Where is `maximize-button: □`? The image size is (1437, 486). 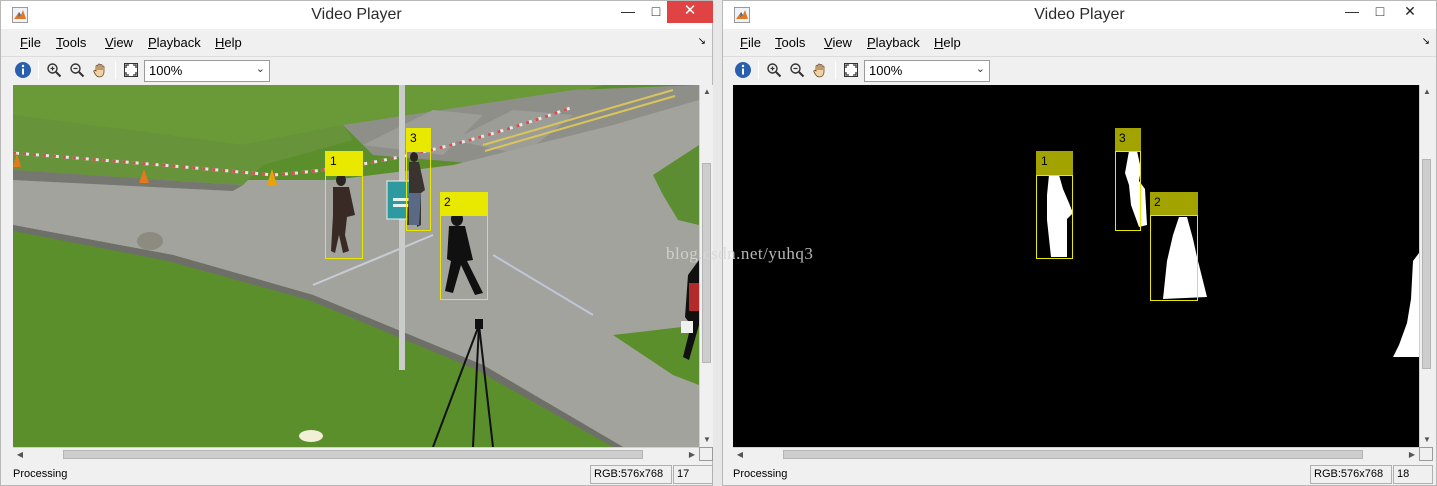 maximize-button: □ is located at coordinates (1380, 12).